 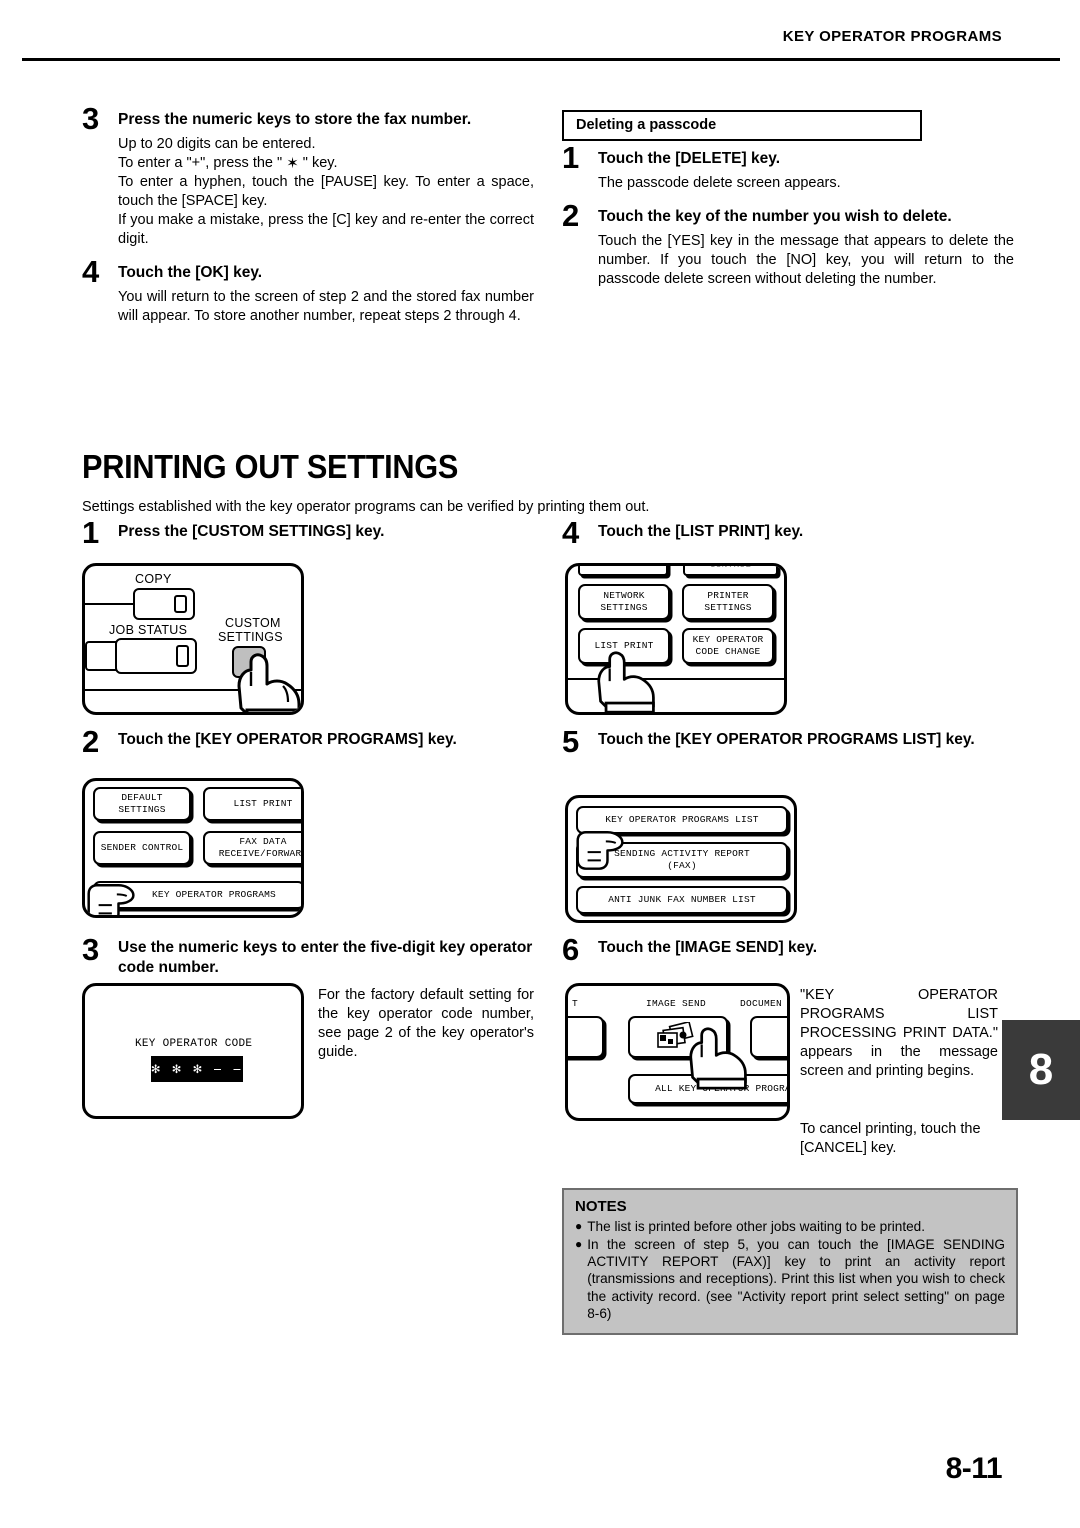 What do you see at coordinates (974, 1468) in the screenshot?
I see `page-number: 8-11` at bounding box center [974, 1468].